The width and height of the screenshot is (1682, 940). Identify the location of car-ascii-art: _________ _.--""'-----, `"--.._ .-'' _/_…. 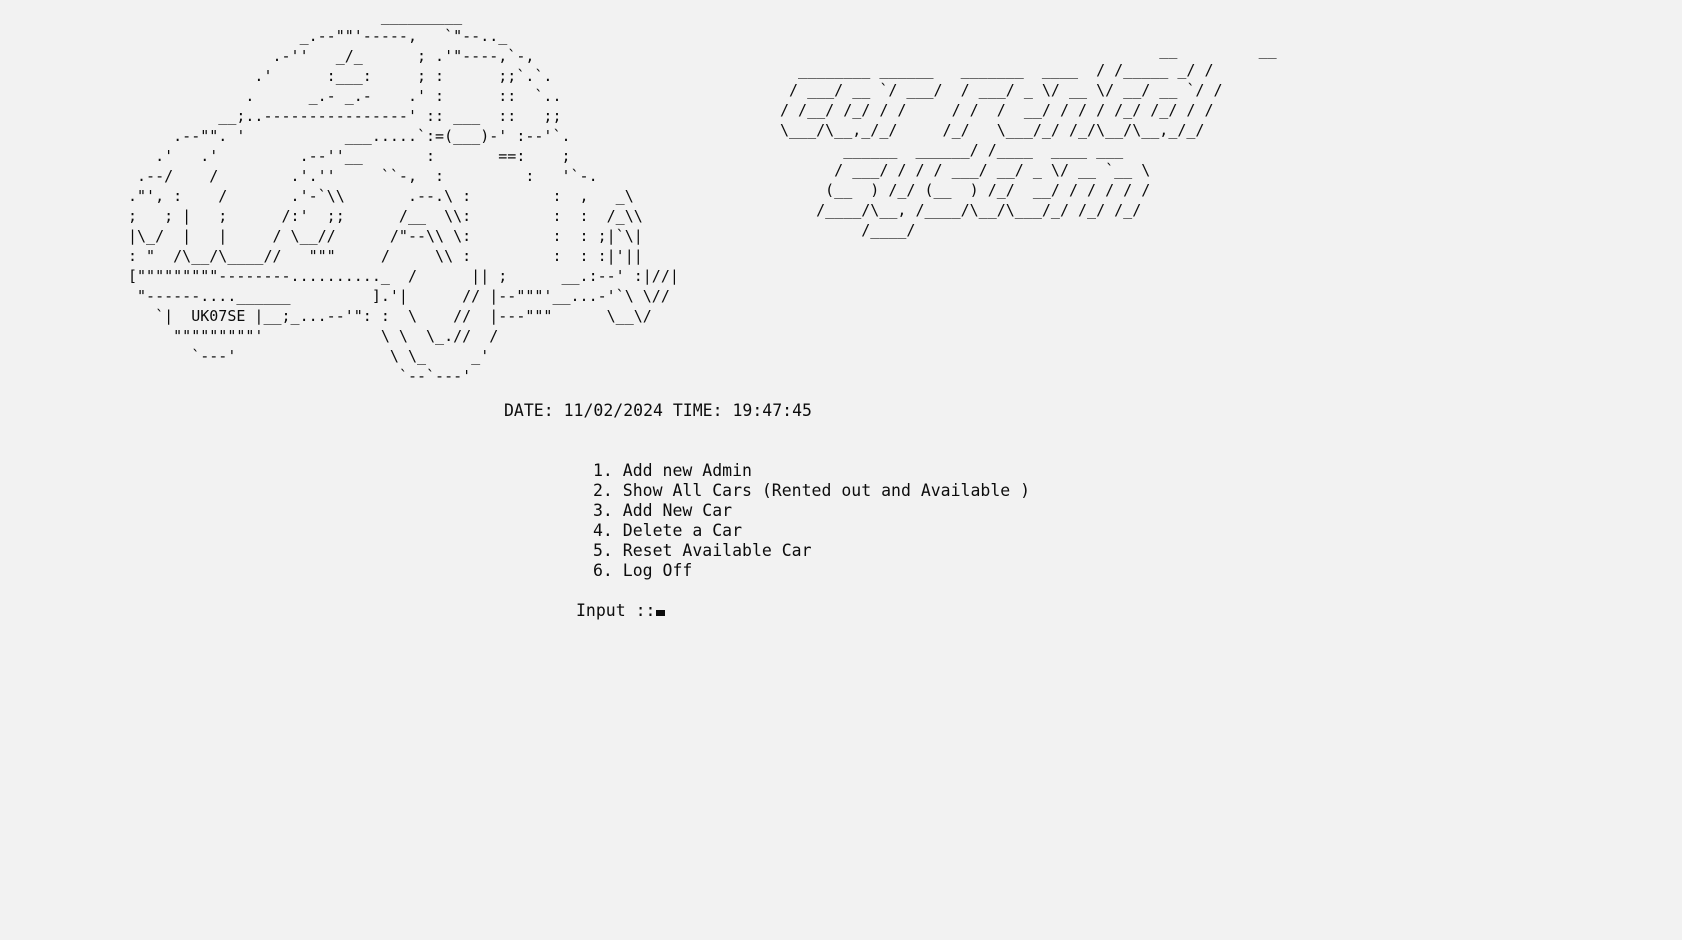
(403, 196).